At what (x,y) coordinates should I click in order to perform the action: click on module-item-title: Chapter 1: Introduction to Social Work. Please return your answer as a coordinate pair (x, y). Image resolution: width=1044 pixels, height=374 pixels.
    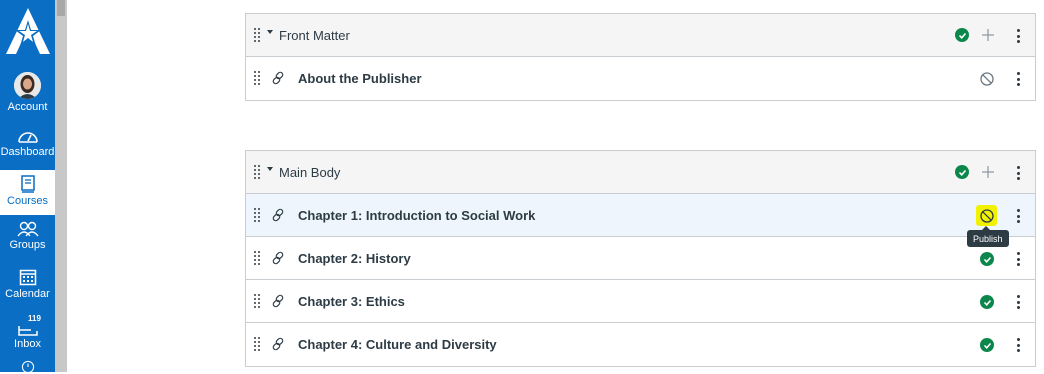
    Looking at the image, I should click on (416, 215).